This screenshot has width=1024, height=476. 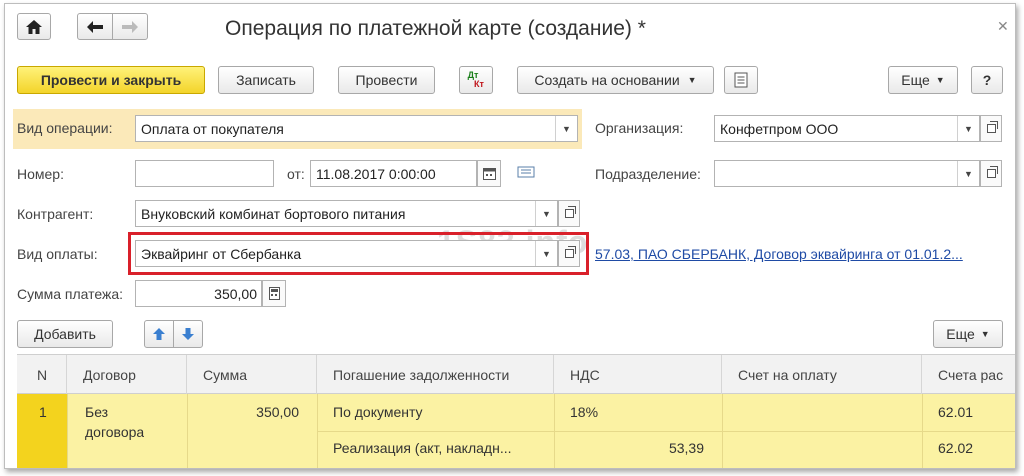 I want to click on col-header-invoice: Счет на оплату, so click(x=822, y=375).